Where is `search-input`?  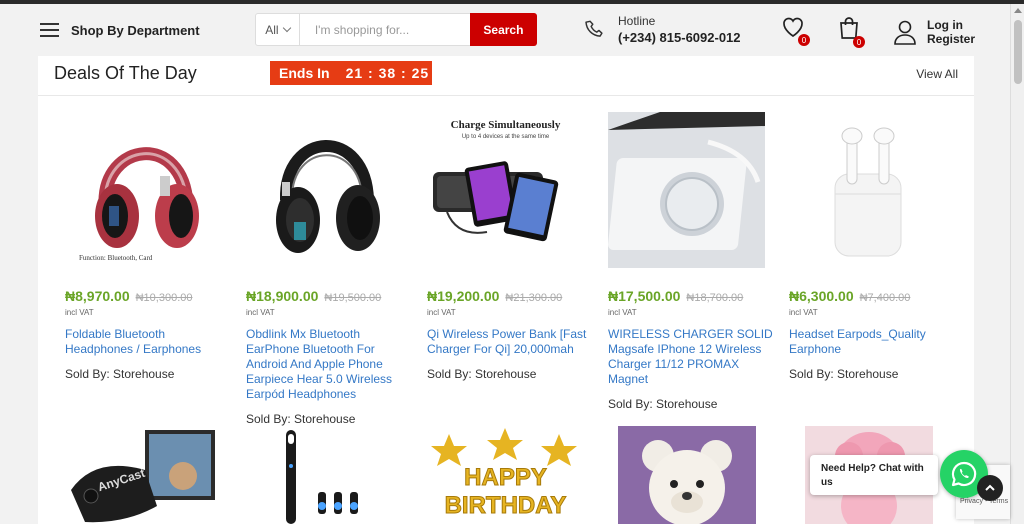 search-input is located at coordinates (384, 29).